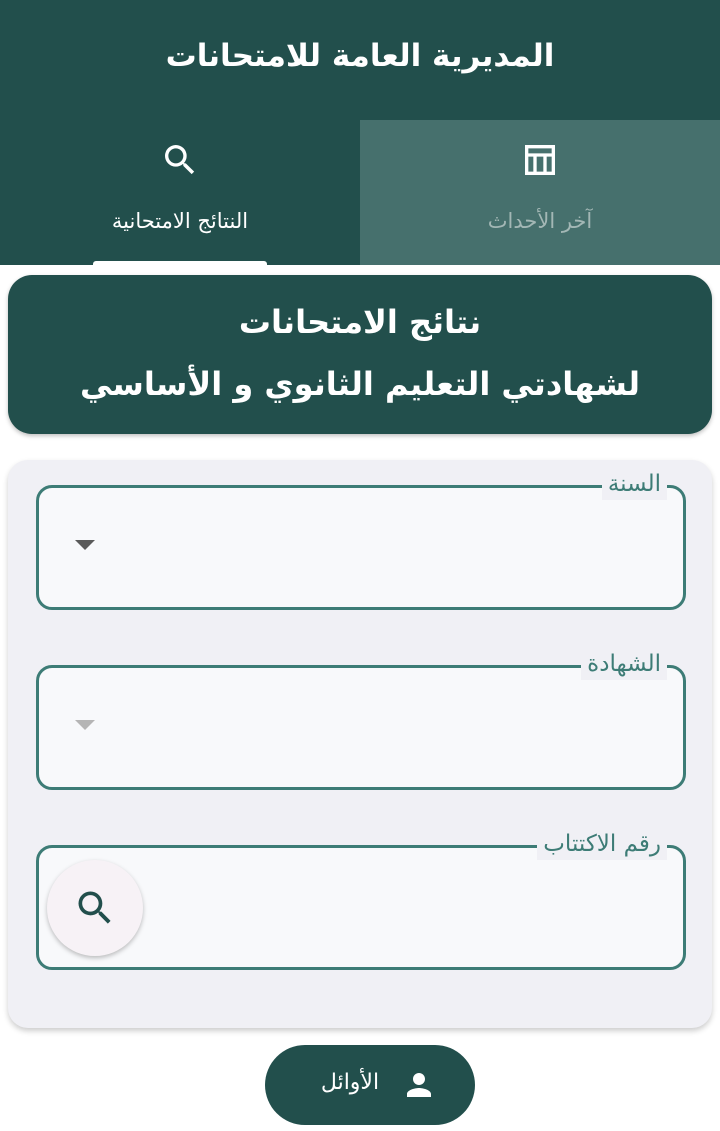  I want to click on person-icon, so click(419, 1085).